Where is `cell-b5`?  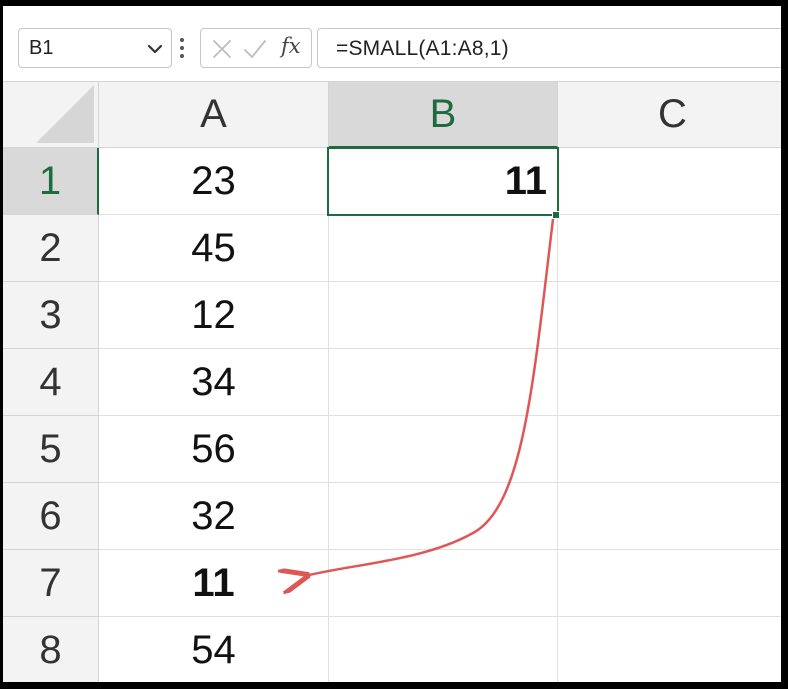
cell-b5 is located at coordinates (443, 449).